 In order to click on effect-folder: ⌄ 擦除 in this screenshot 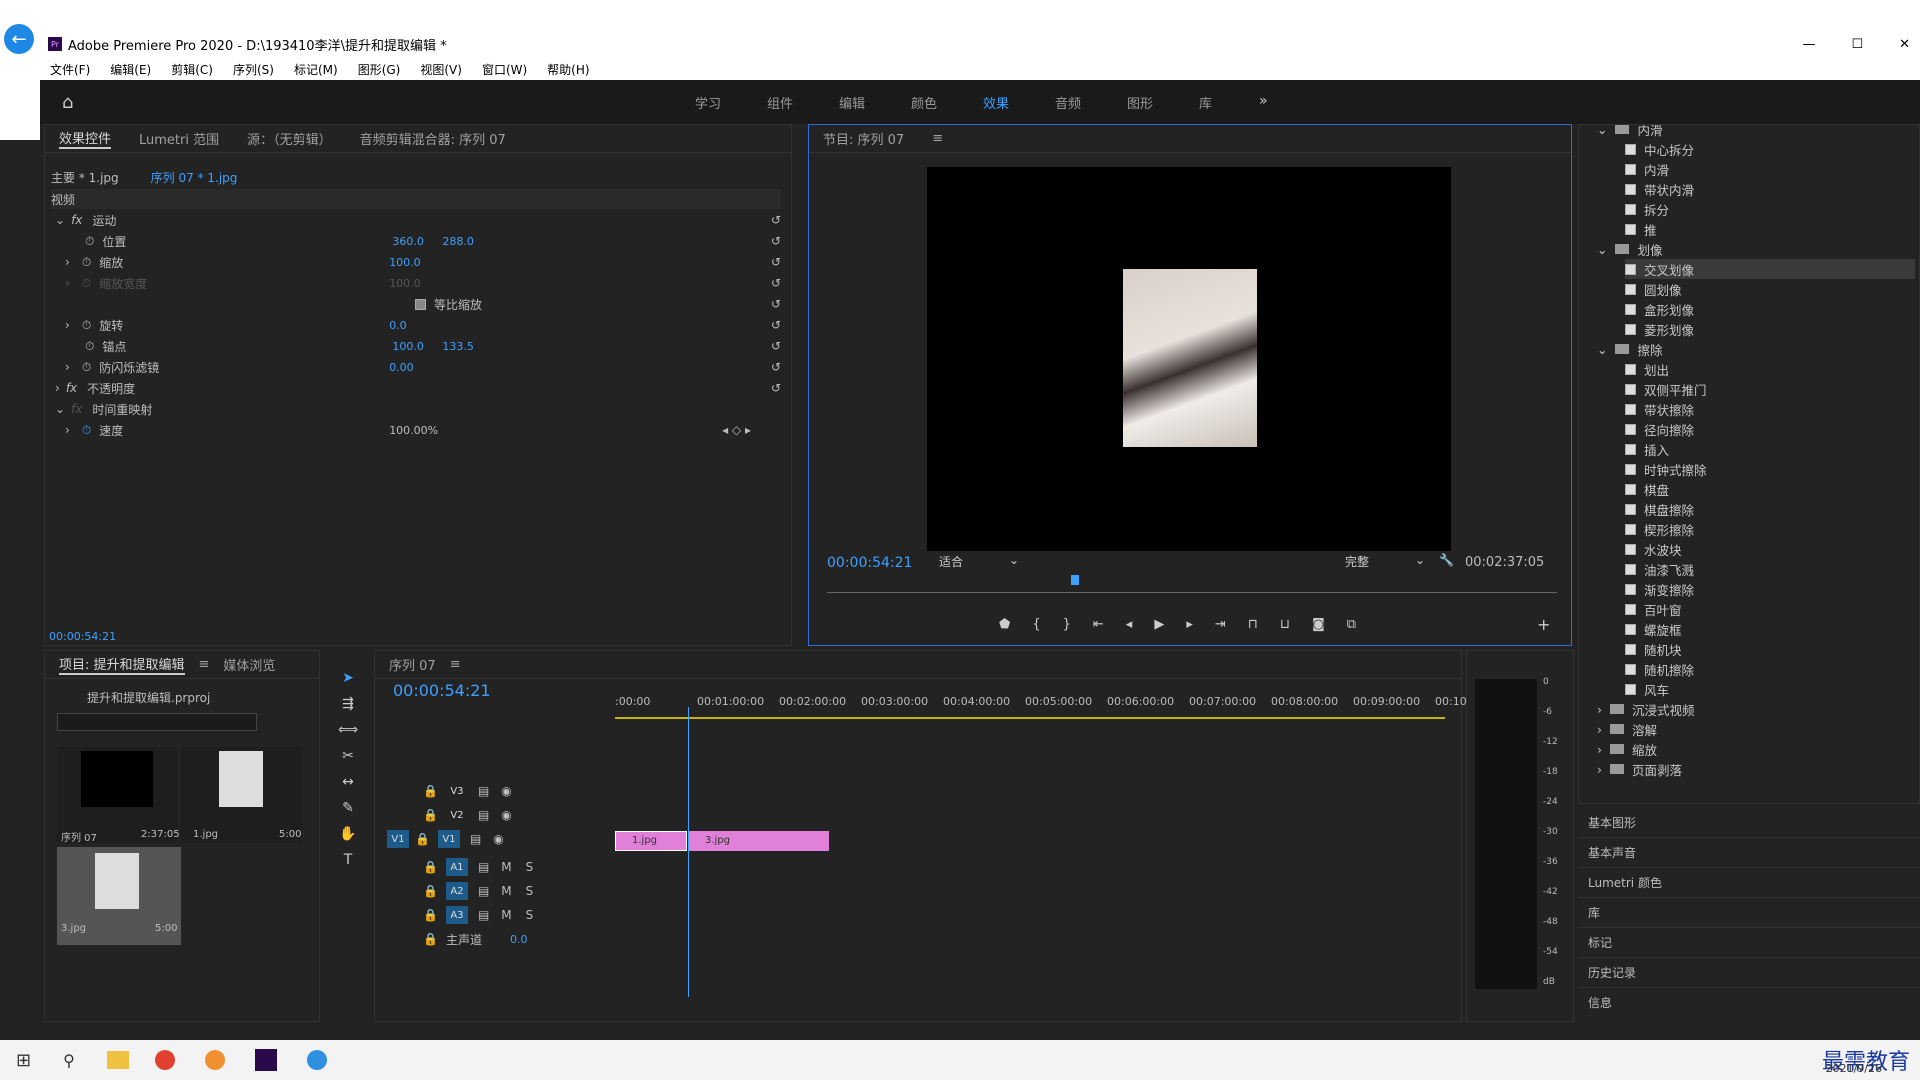, I will do `click(1630, 349)`.